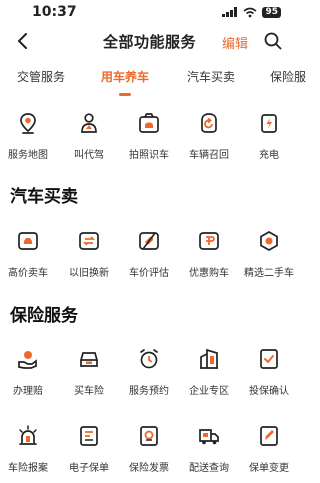 Image resolution: width=320 pixels, height=483 pixels. Describe the element at coordinates (209, 155) in the screenshot. I see `vehicle-recall-label: 车辆召回` at that location.